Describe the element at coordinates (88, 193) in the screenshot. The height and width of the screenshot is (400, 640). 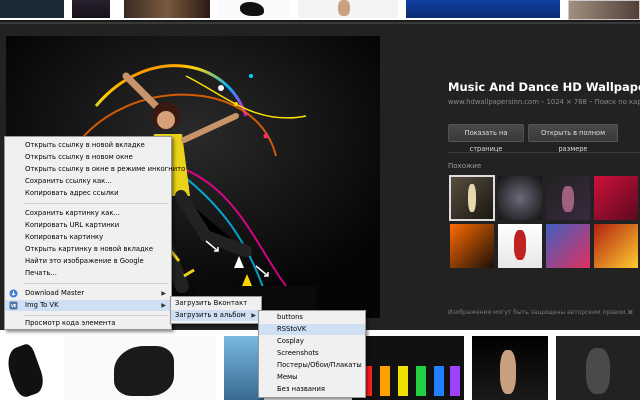
I see `menu-copy-link-address: Копировать адрес ссылки` at that location.